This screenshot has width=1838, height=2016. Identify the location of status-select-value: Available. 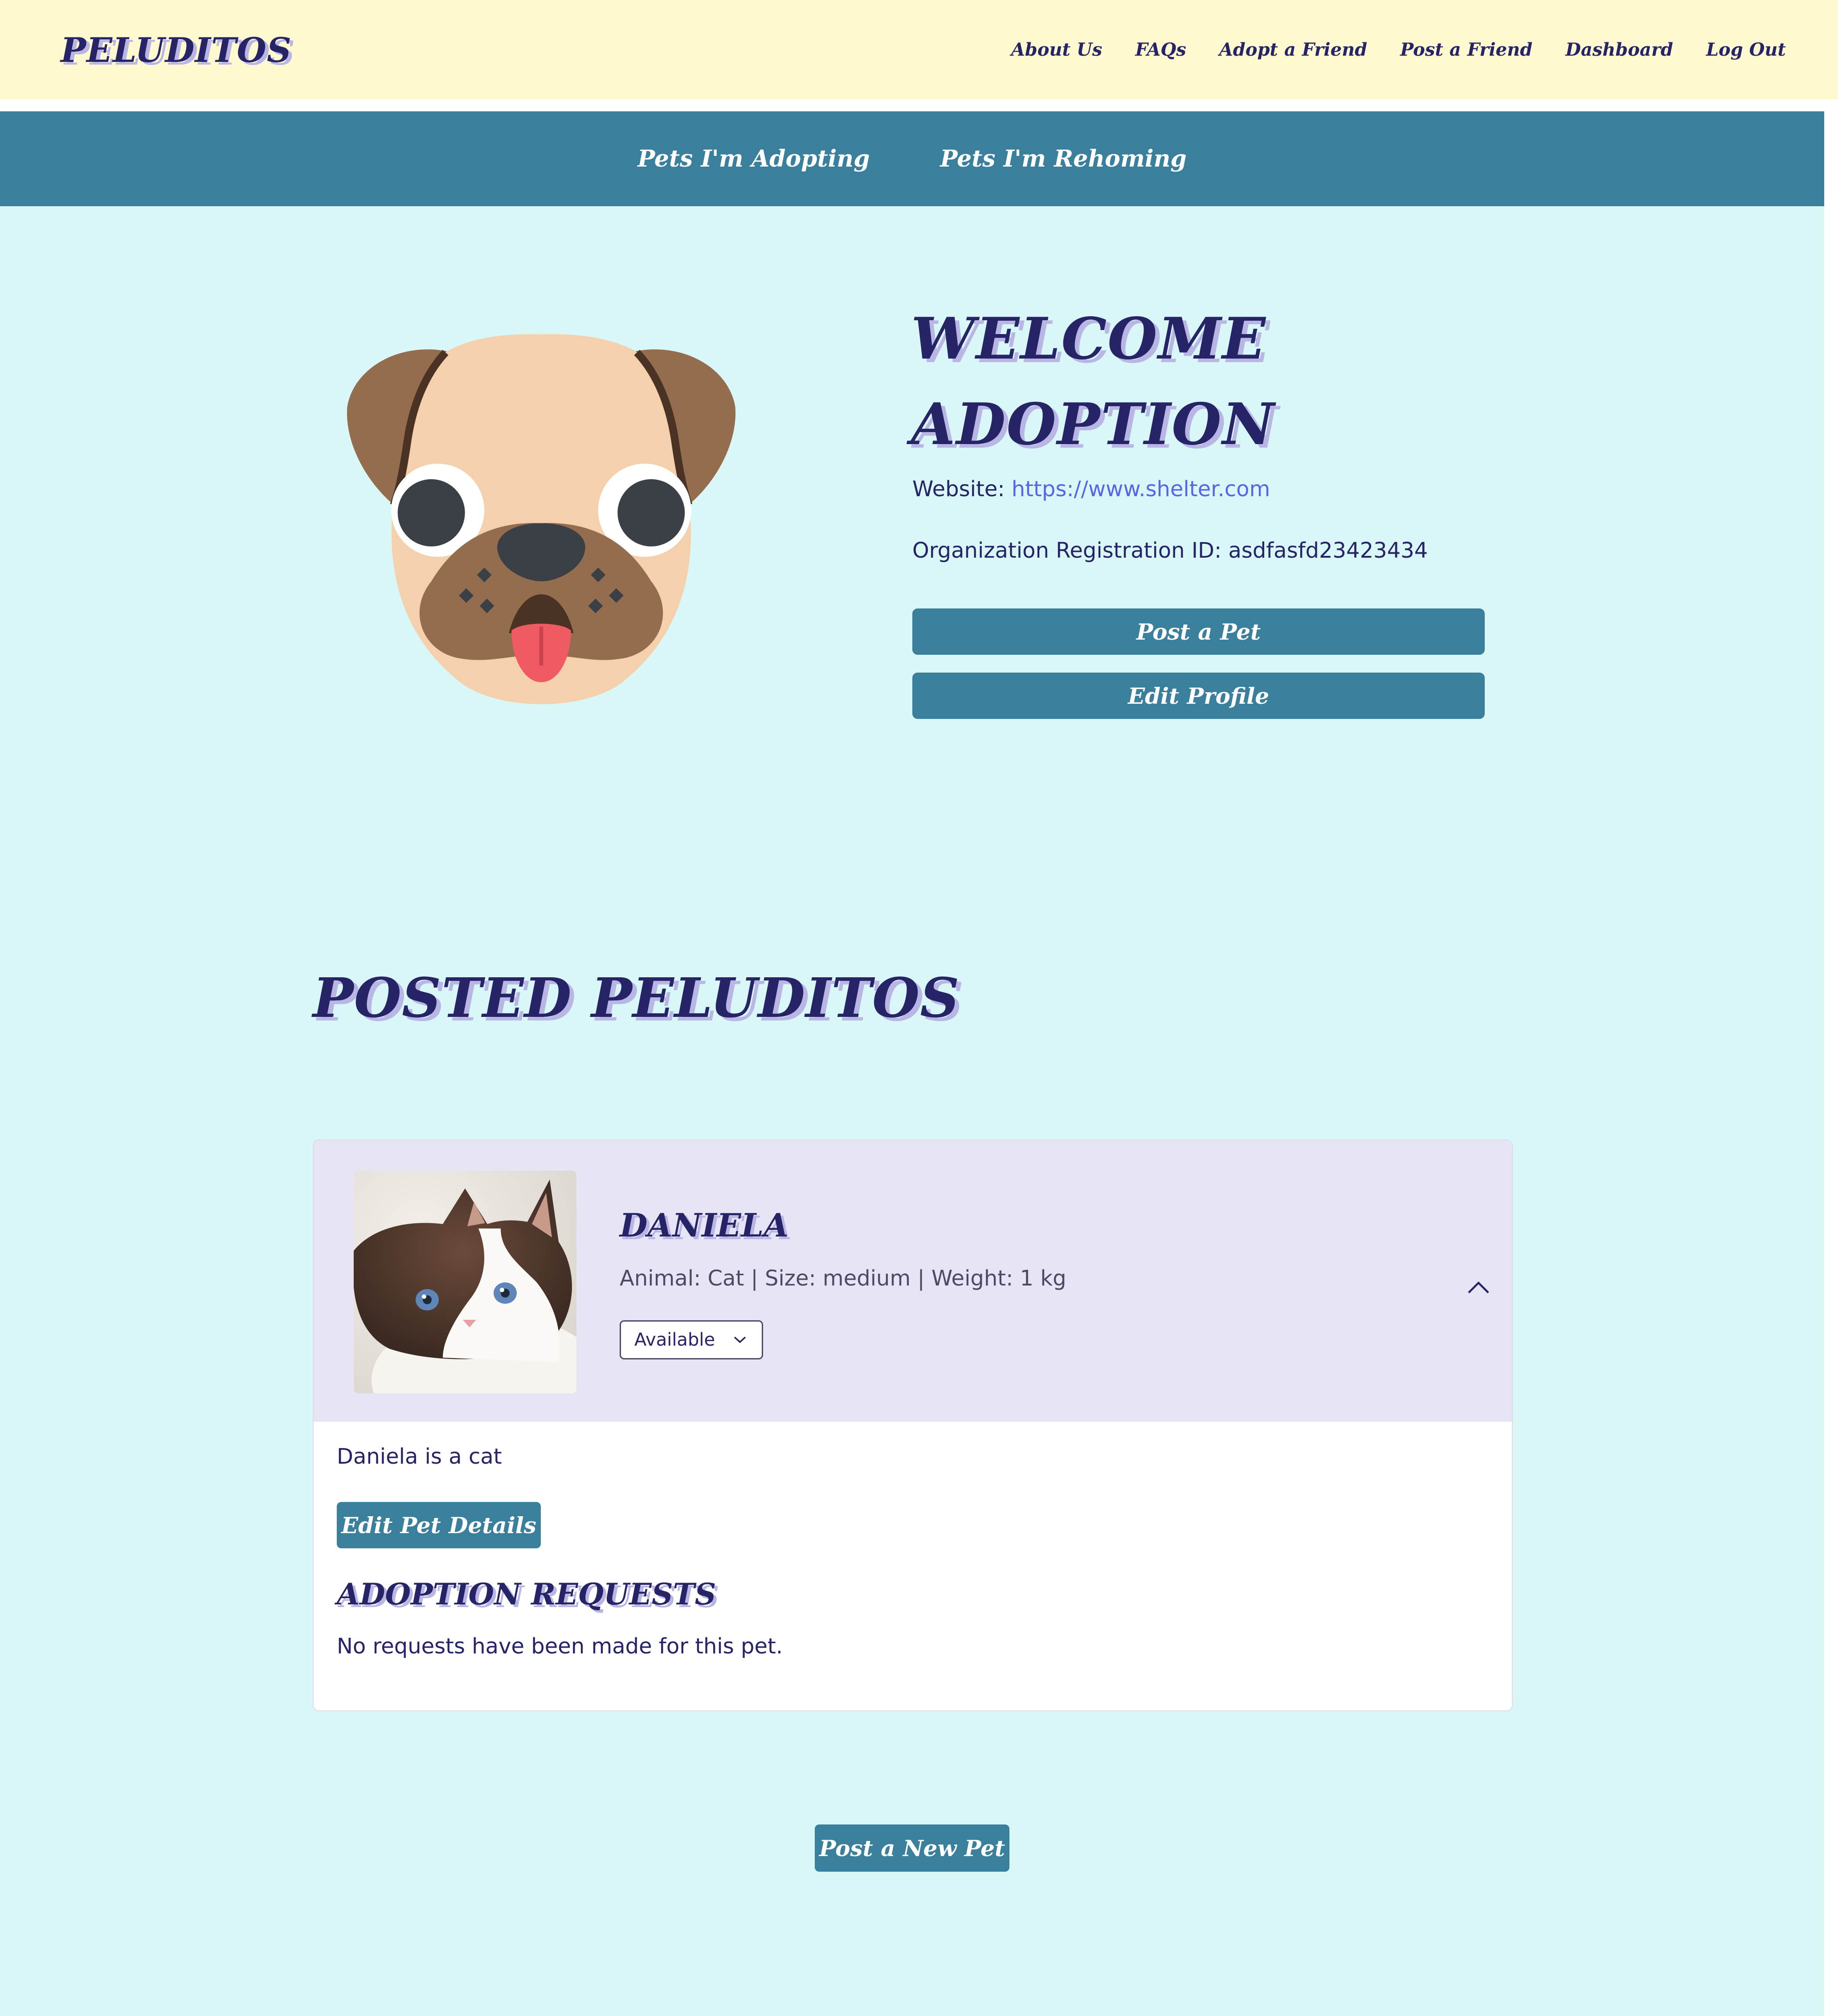
(674, 1340).